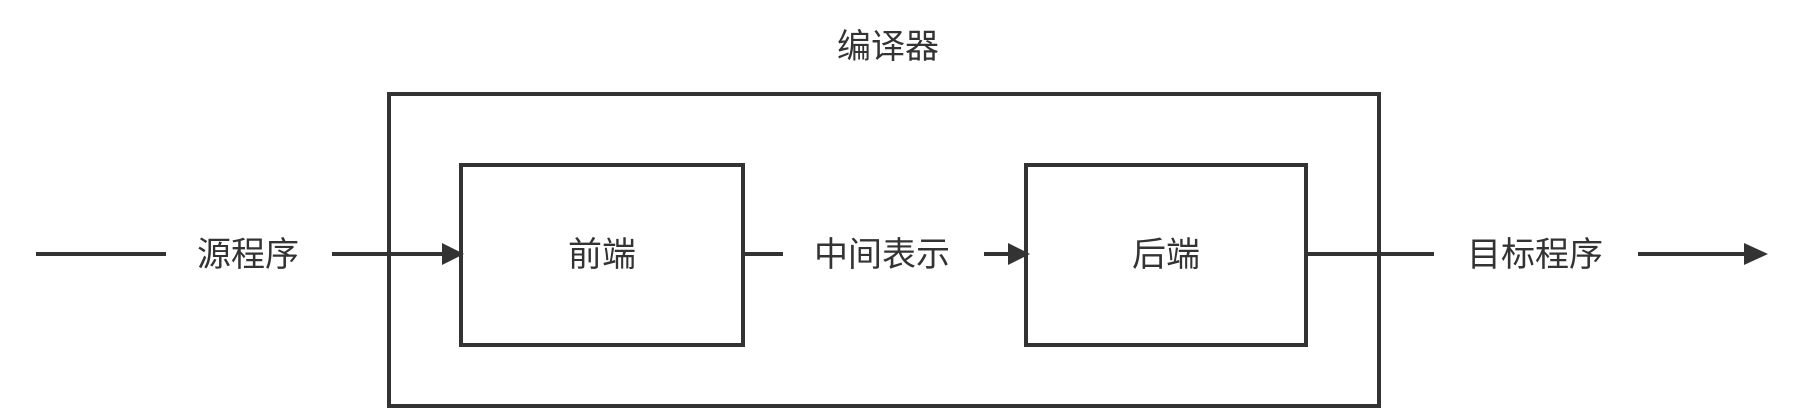 This screenshot has width=1818, height=418. What do you see at coordinates (888, 47) in the screenshot?
I see `compiler-title: 编译器` at bounding box center [888, 47].